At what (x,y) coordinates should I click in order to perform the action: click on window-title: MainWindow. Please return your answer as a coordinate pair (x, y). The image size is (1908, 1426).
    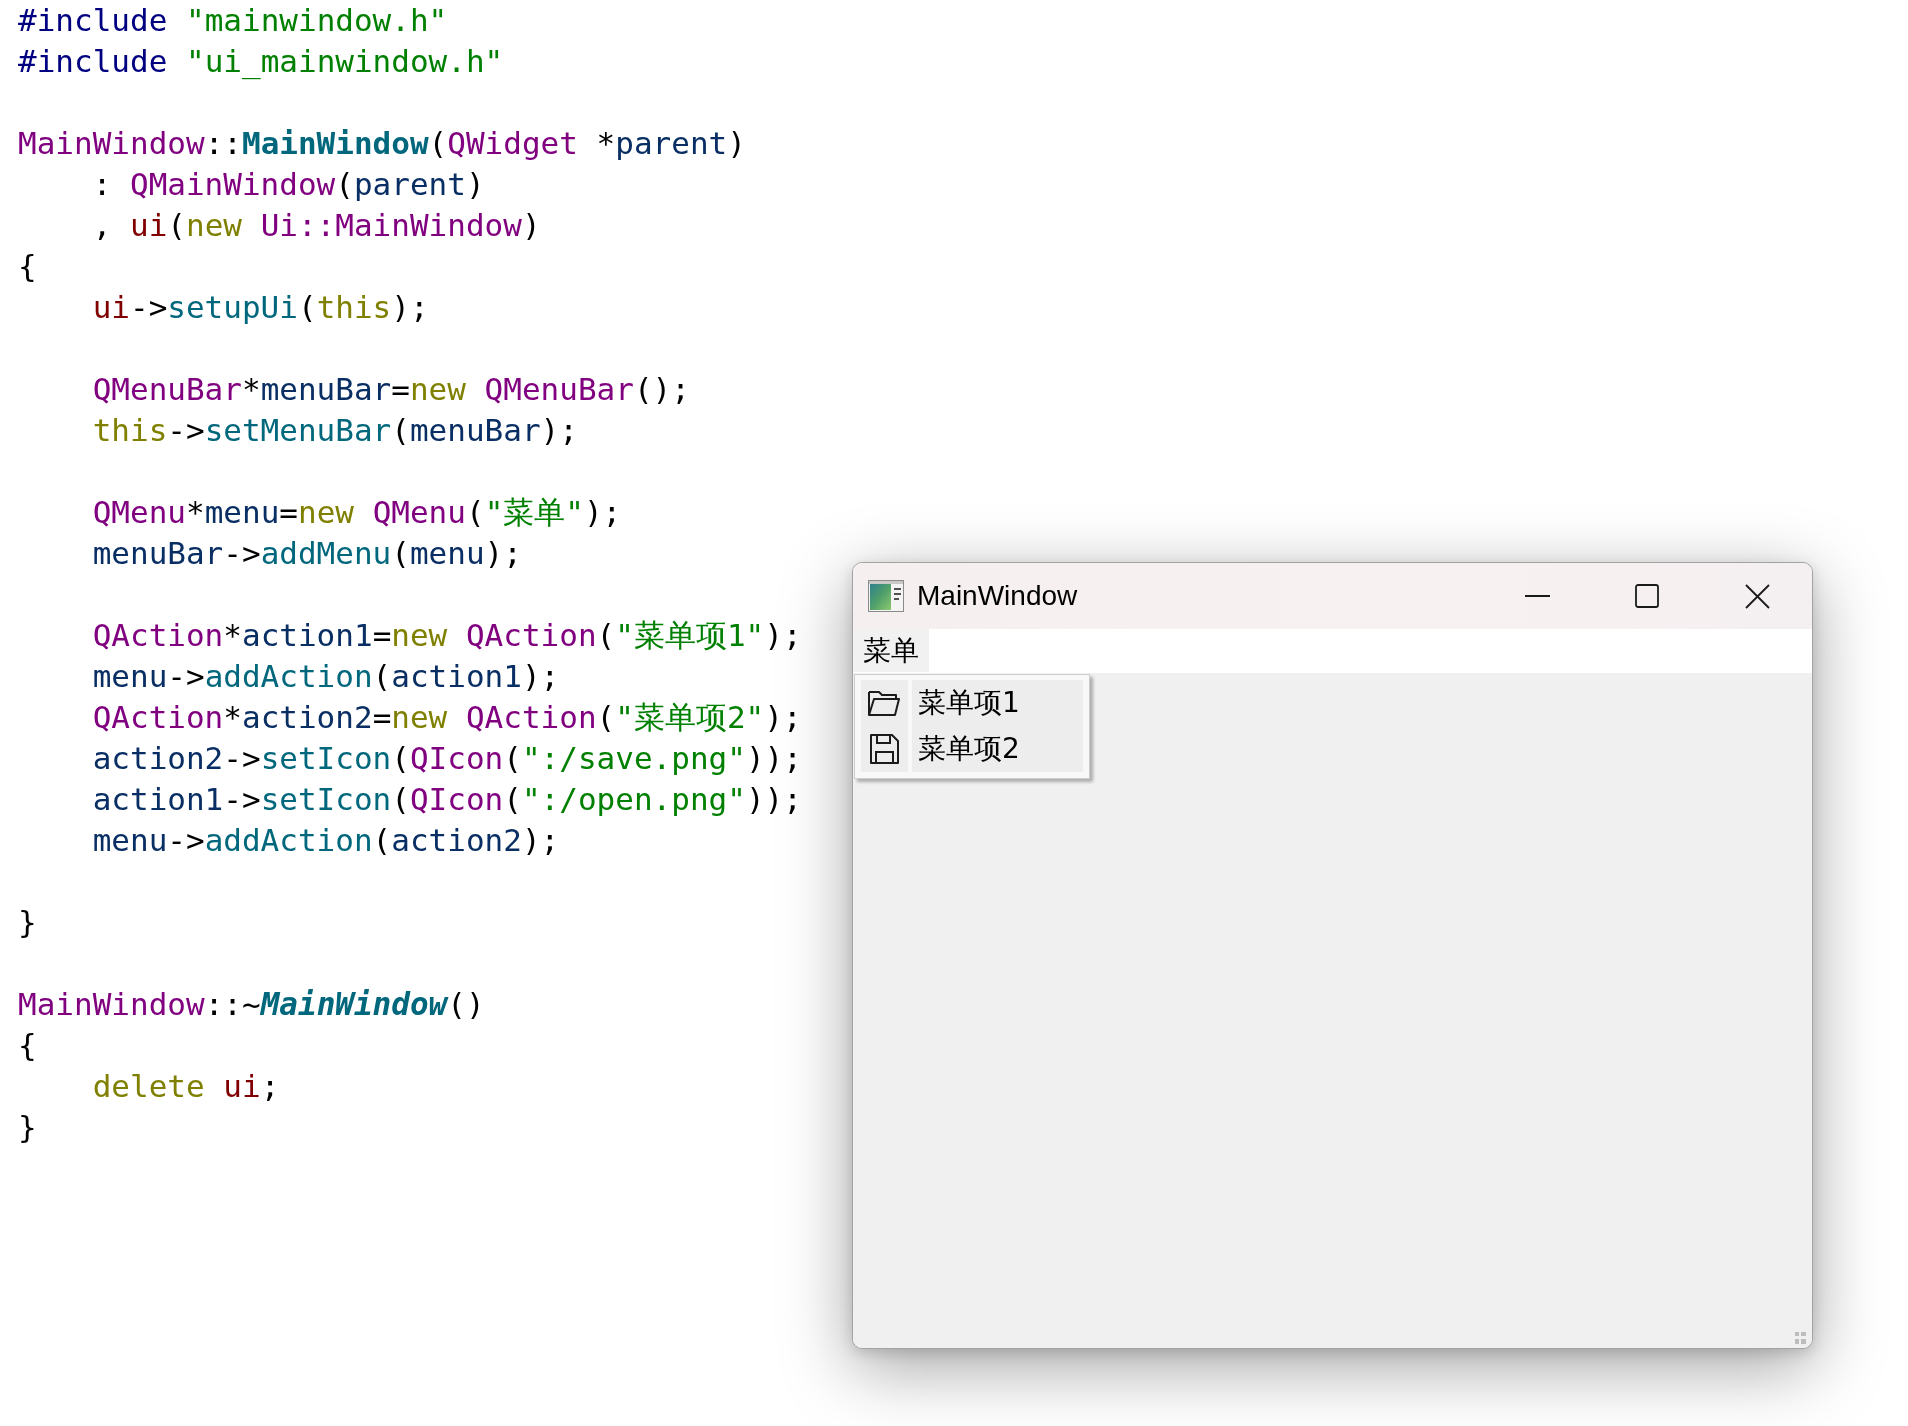
    Looking at the image, I should click on (997, 596).